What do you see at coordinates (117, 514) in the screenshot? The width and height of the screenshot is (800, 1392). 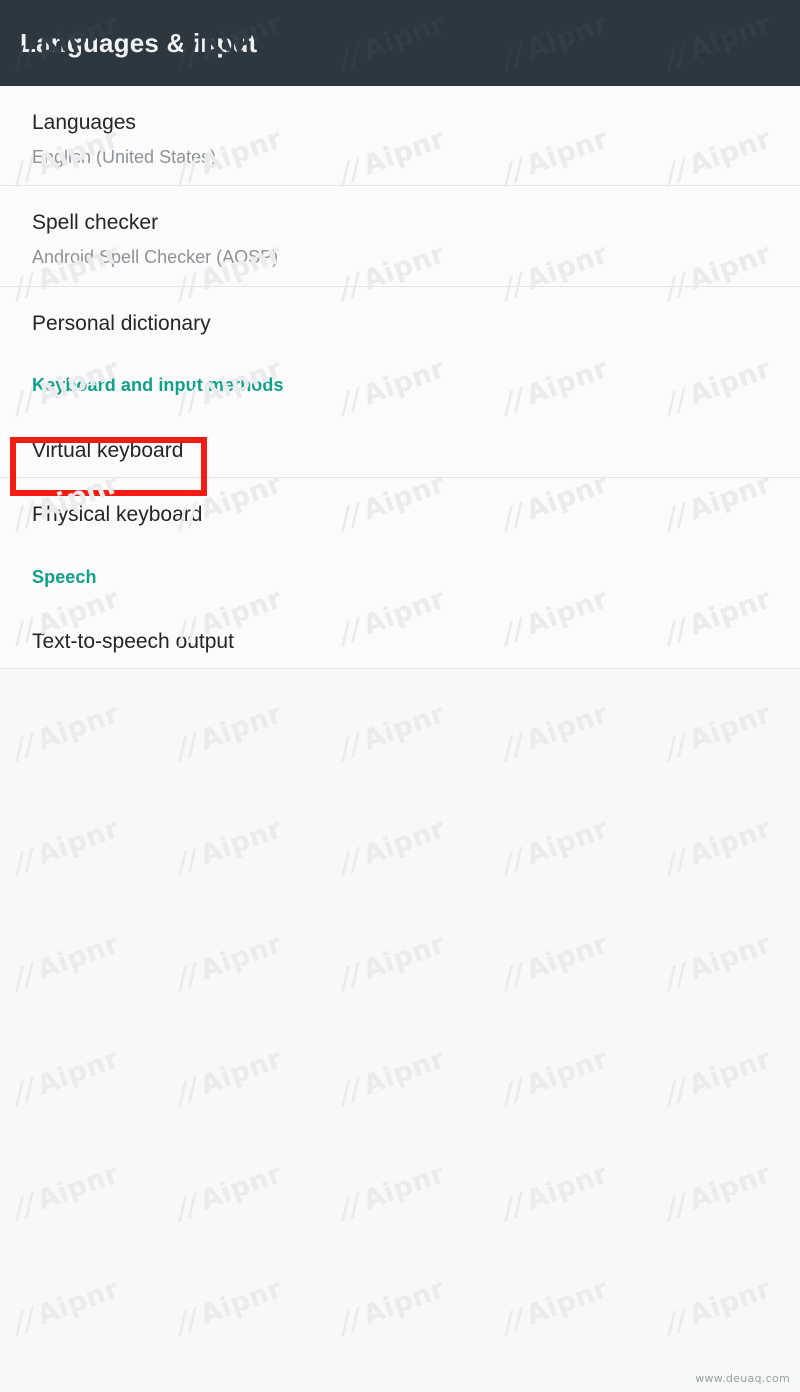 I see `list-item-title: Physical keyboard` at bounding box center [117, 514].